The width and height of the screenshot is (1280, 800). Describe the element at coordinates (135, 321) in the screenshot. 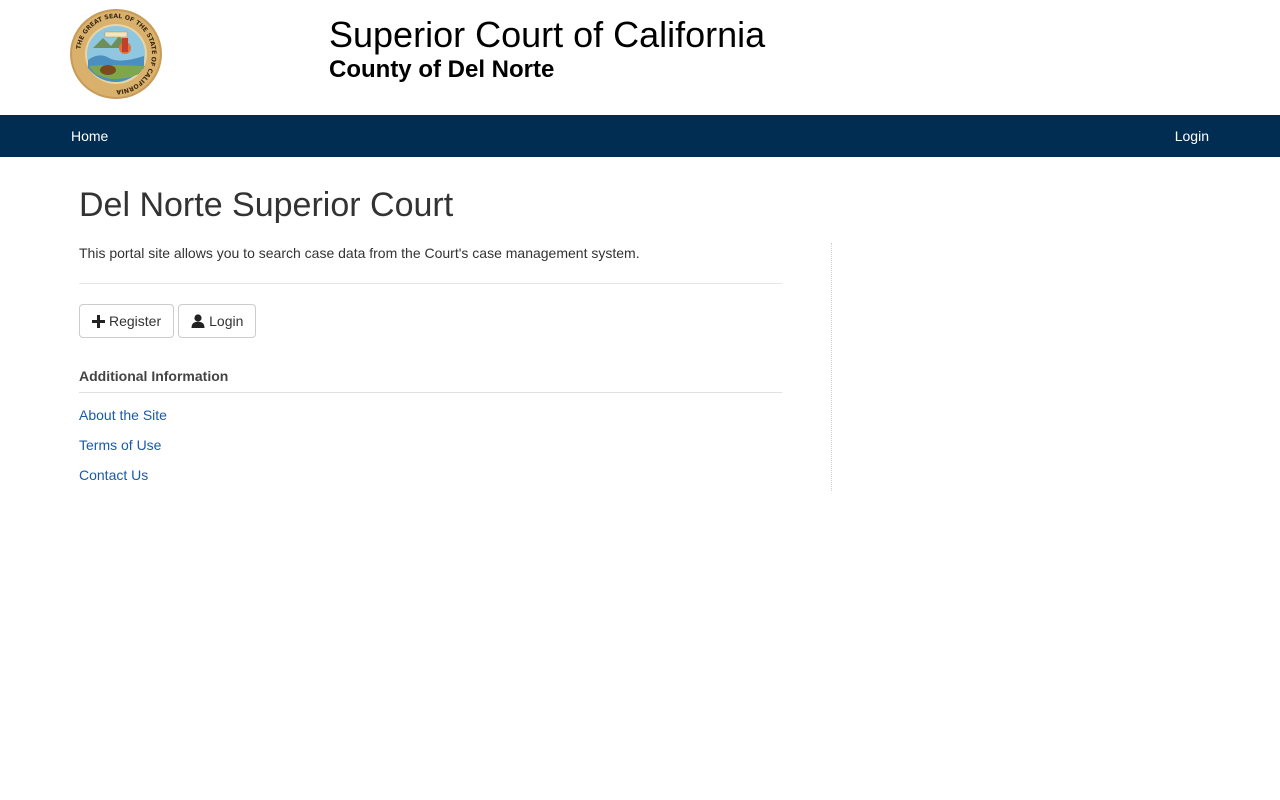

I see `register-button-label: Register` at that location.